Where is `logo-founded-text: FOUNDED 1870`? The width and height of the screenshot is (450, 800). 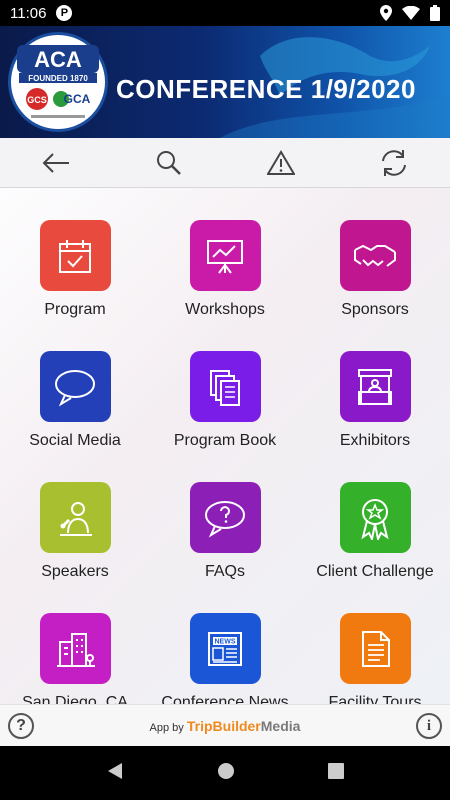 logo-founded-text: FOUNDED 1870 is located at coordinates (58, 78).